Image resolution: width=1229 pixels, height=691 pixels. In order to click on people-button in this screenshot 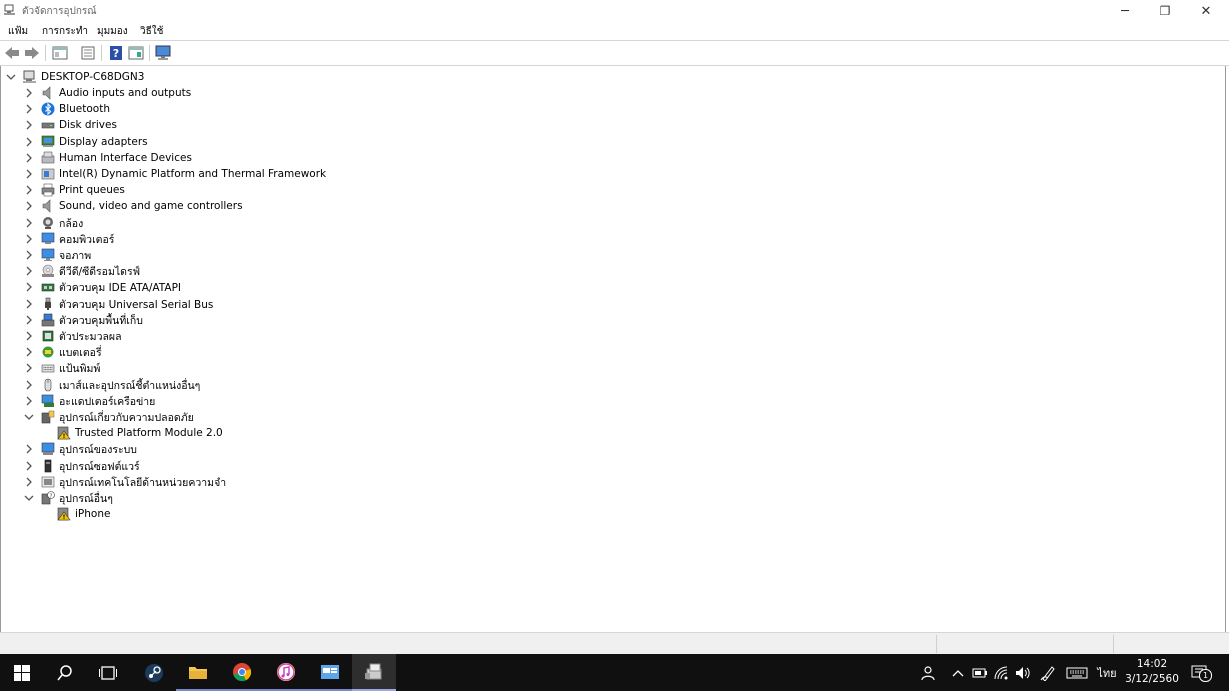, I will do `click(927, 673)`.